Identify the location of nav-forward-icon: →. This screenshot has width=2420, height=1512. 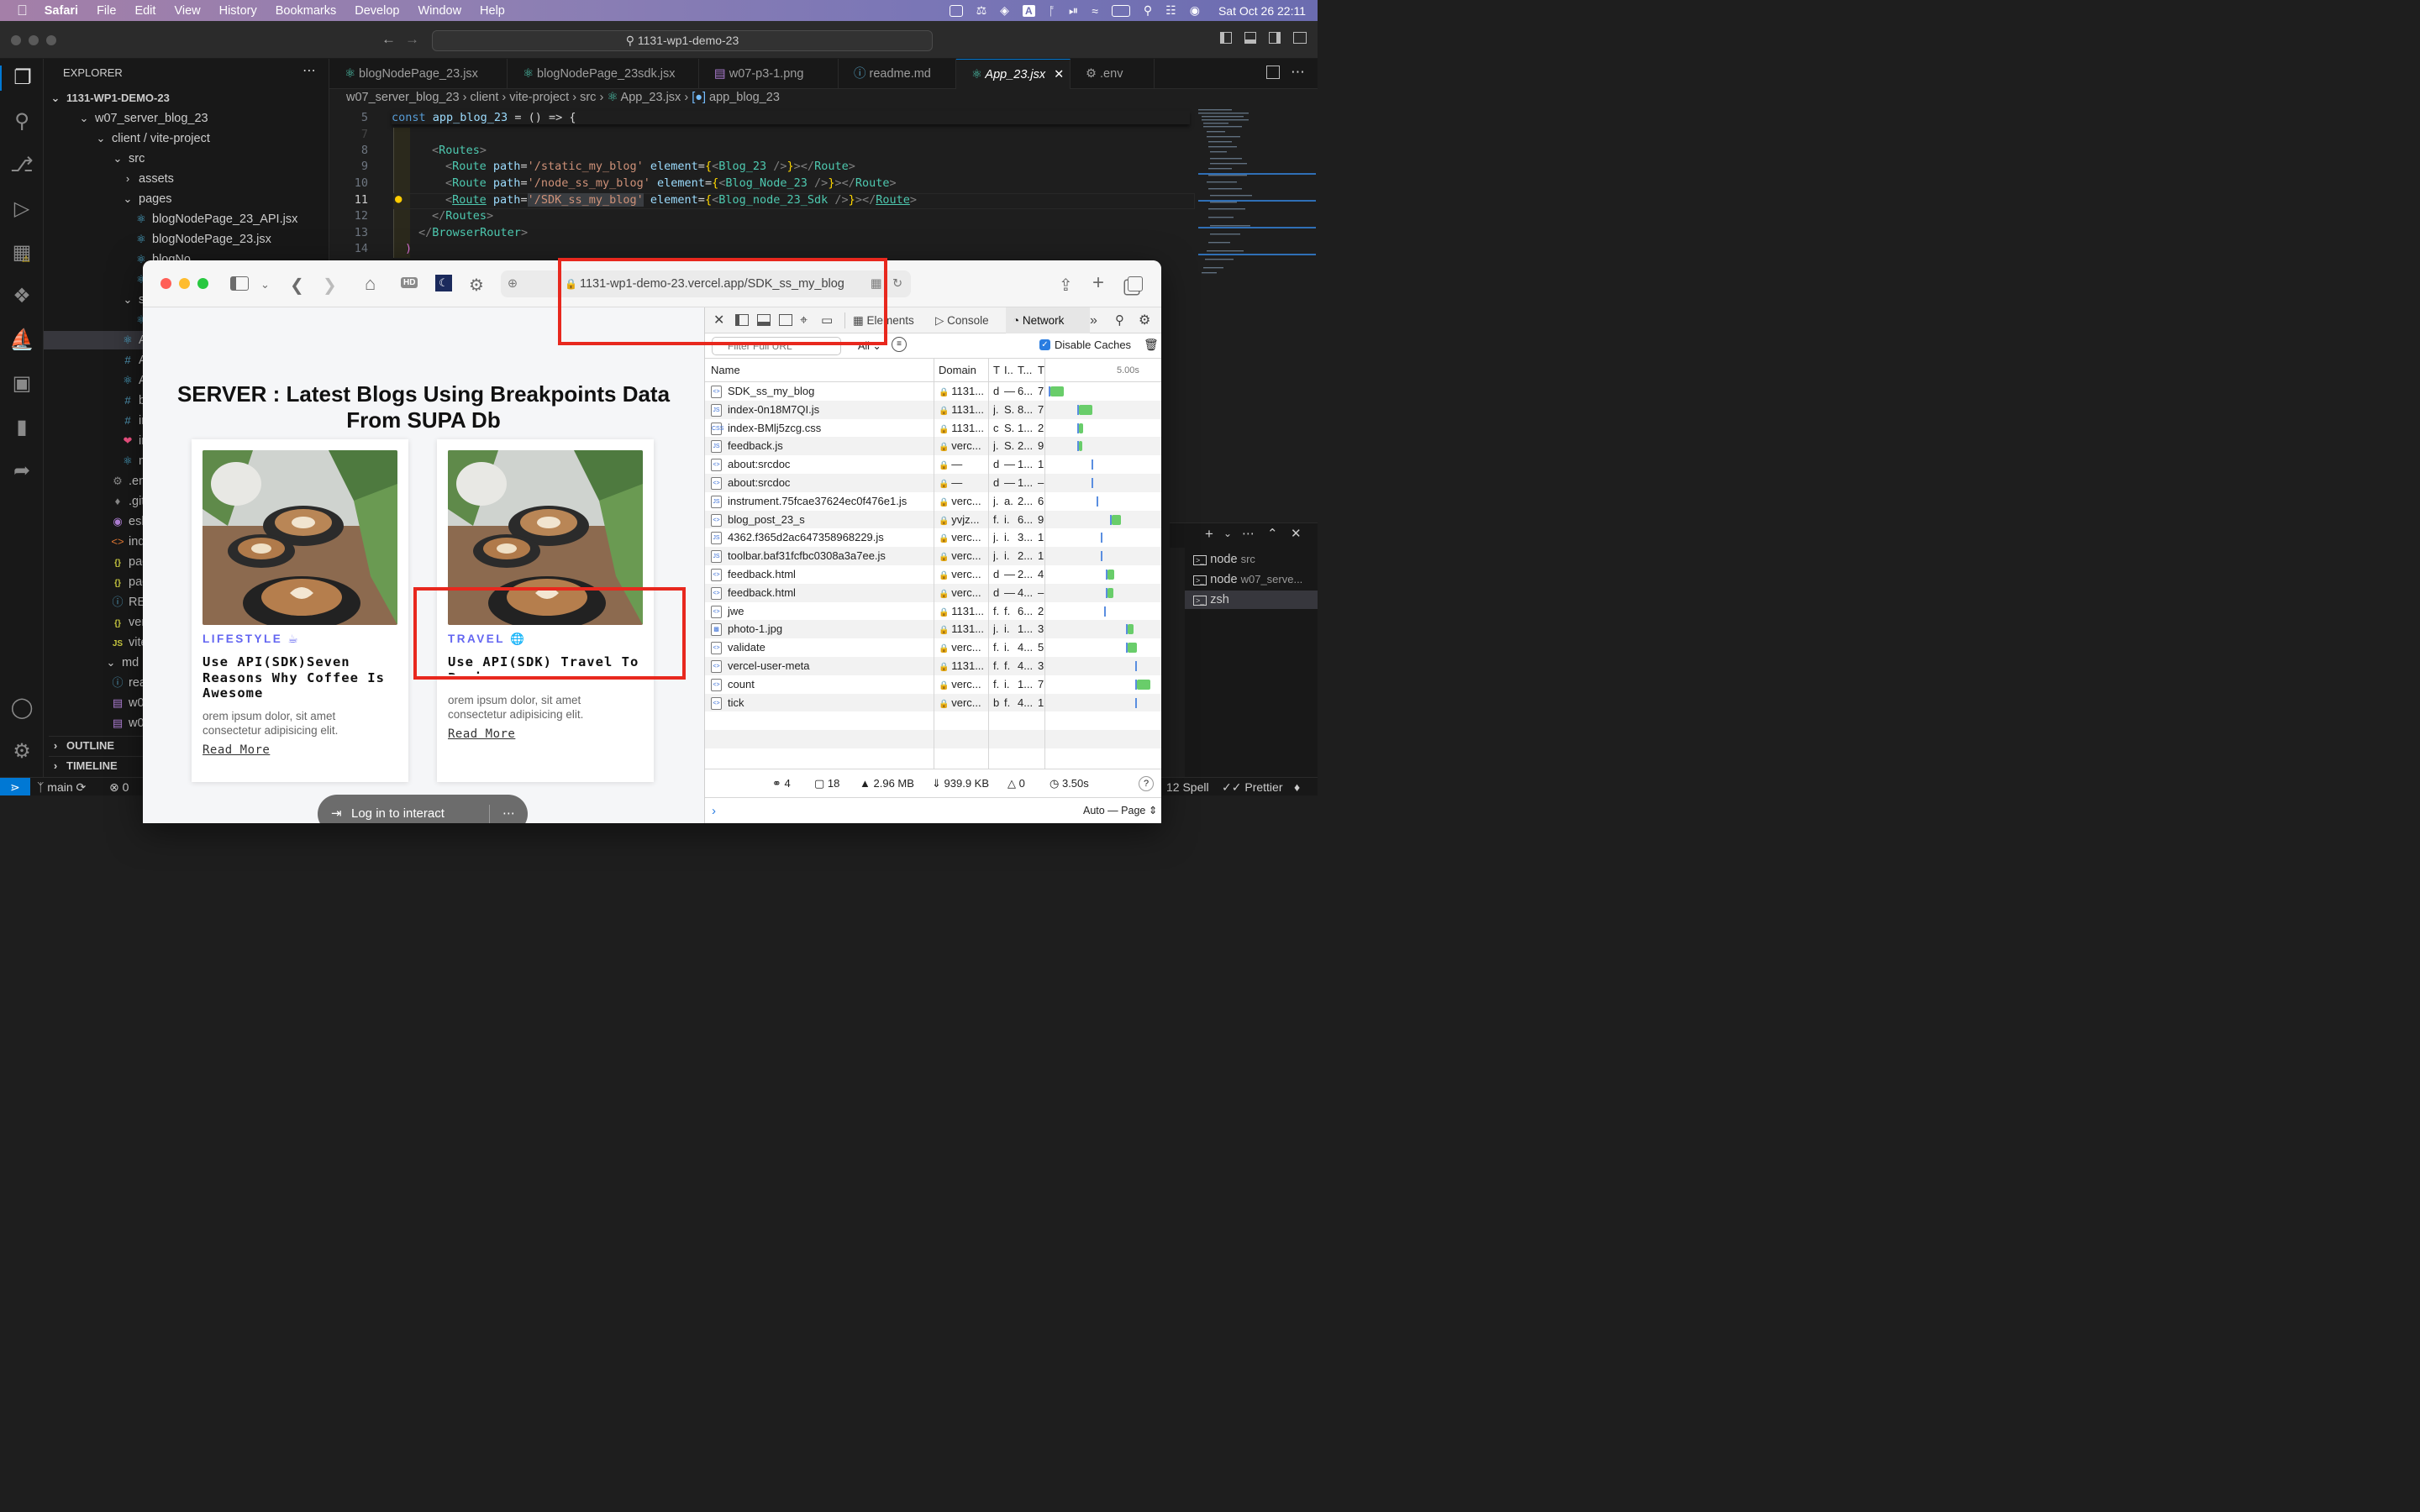
(412, 39).